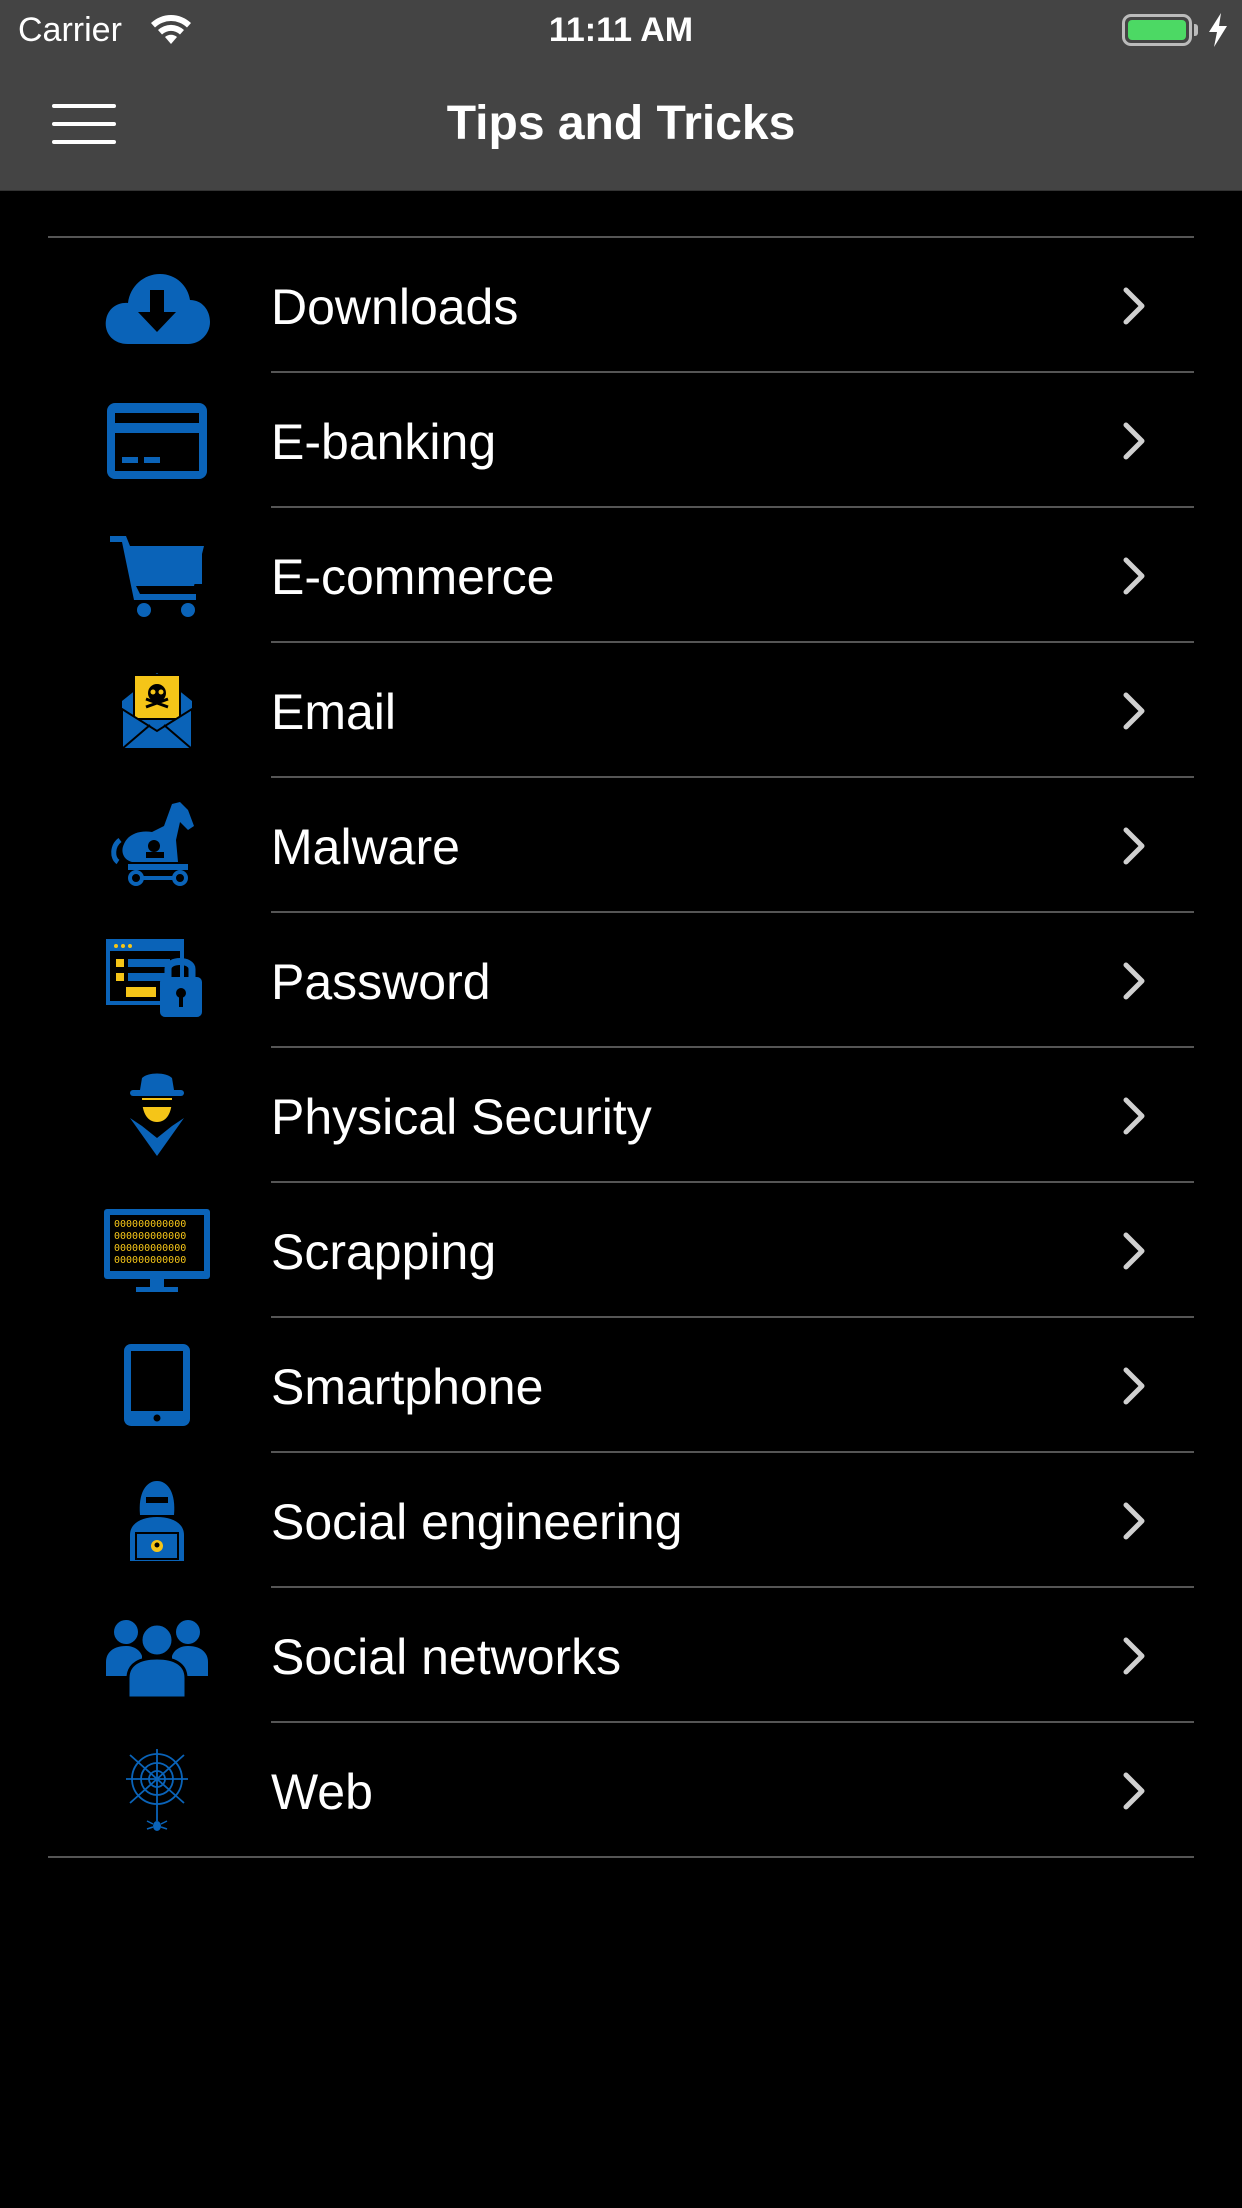  Describe the element at coordinates (621, 1385) in the screenshot. I see `list-item-smartphone: Smartphone` at that location.